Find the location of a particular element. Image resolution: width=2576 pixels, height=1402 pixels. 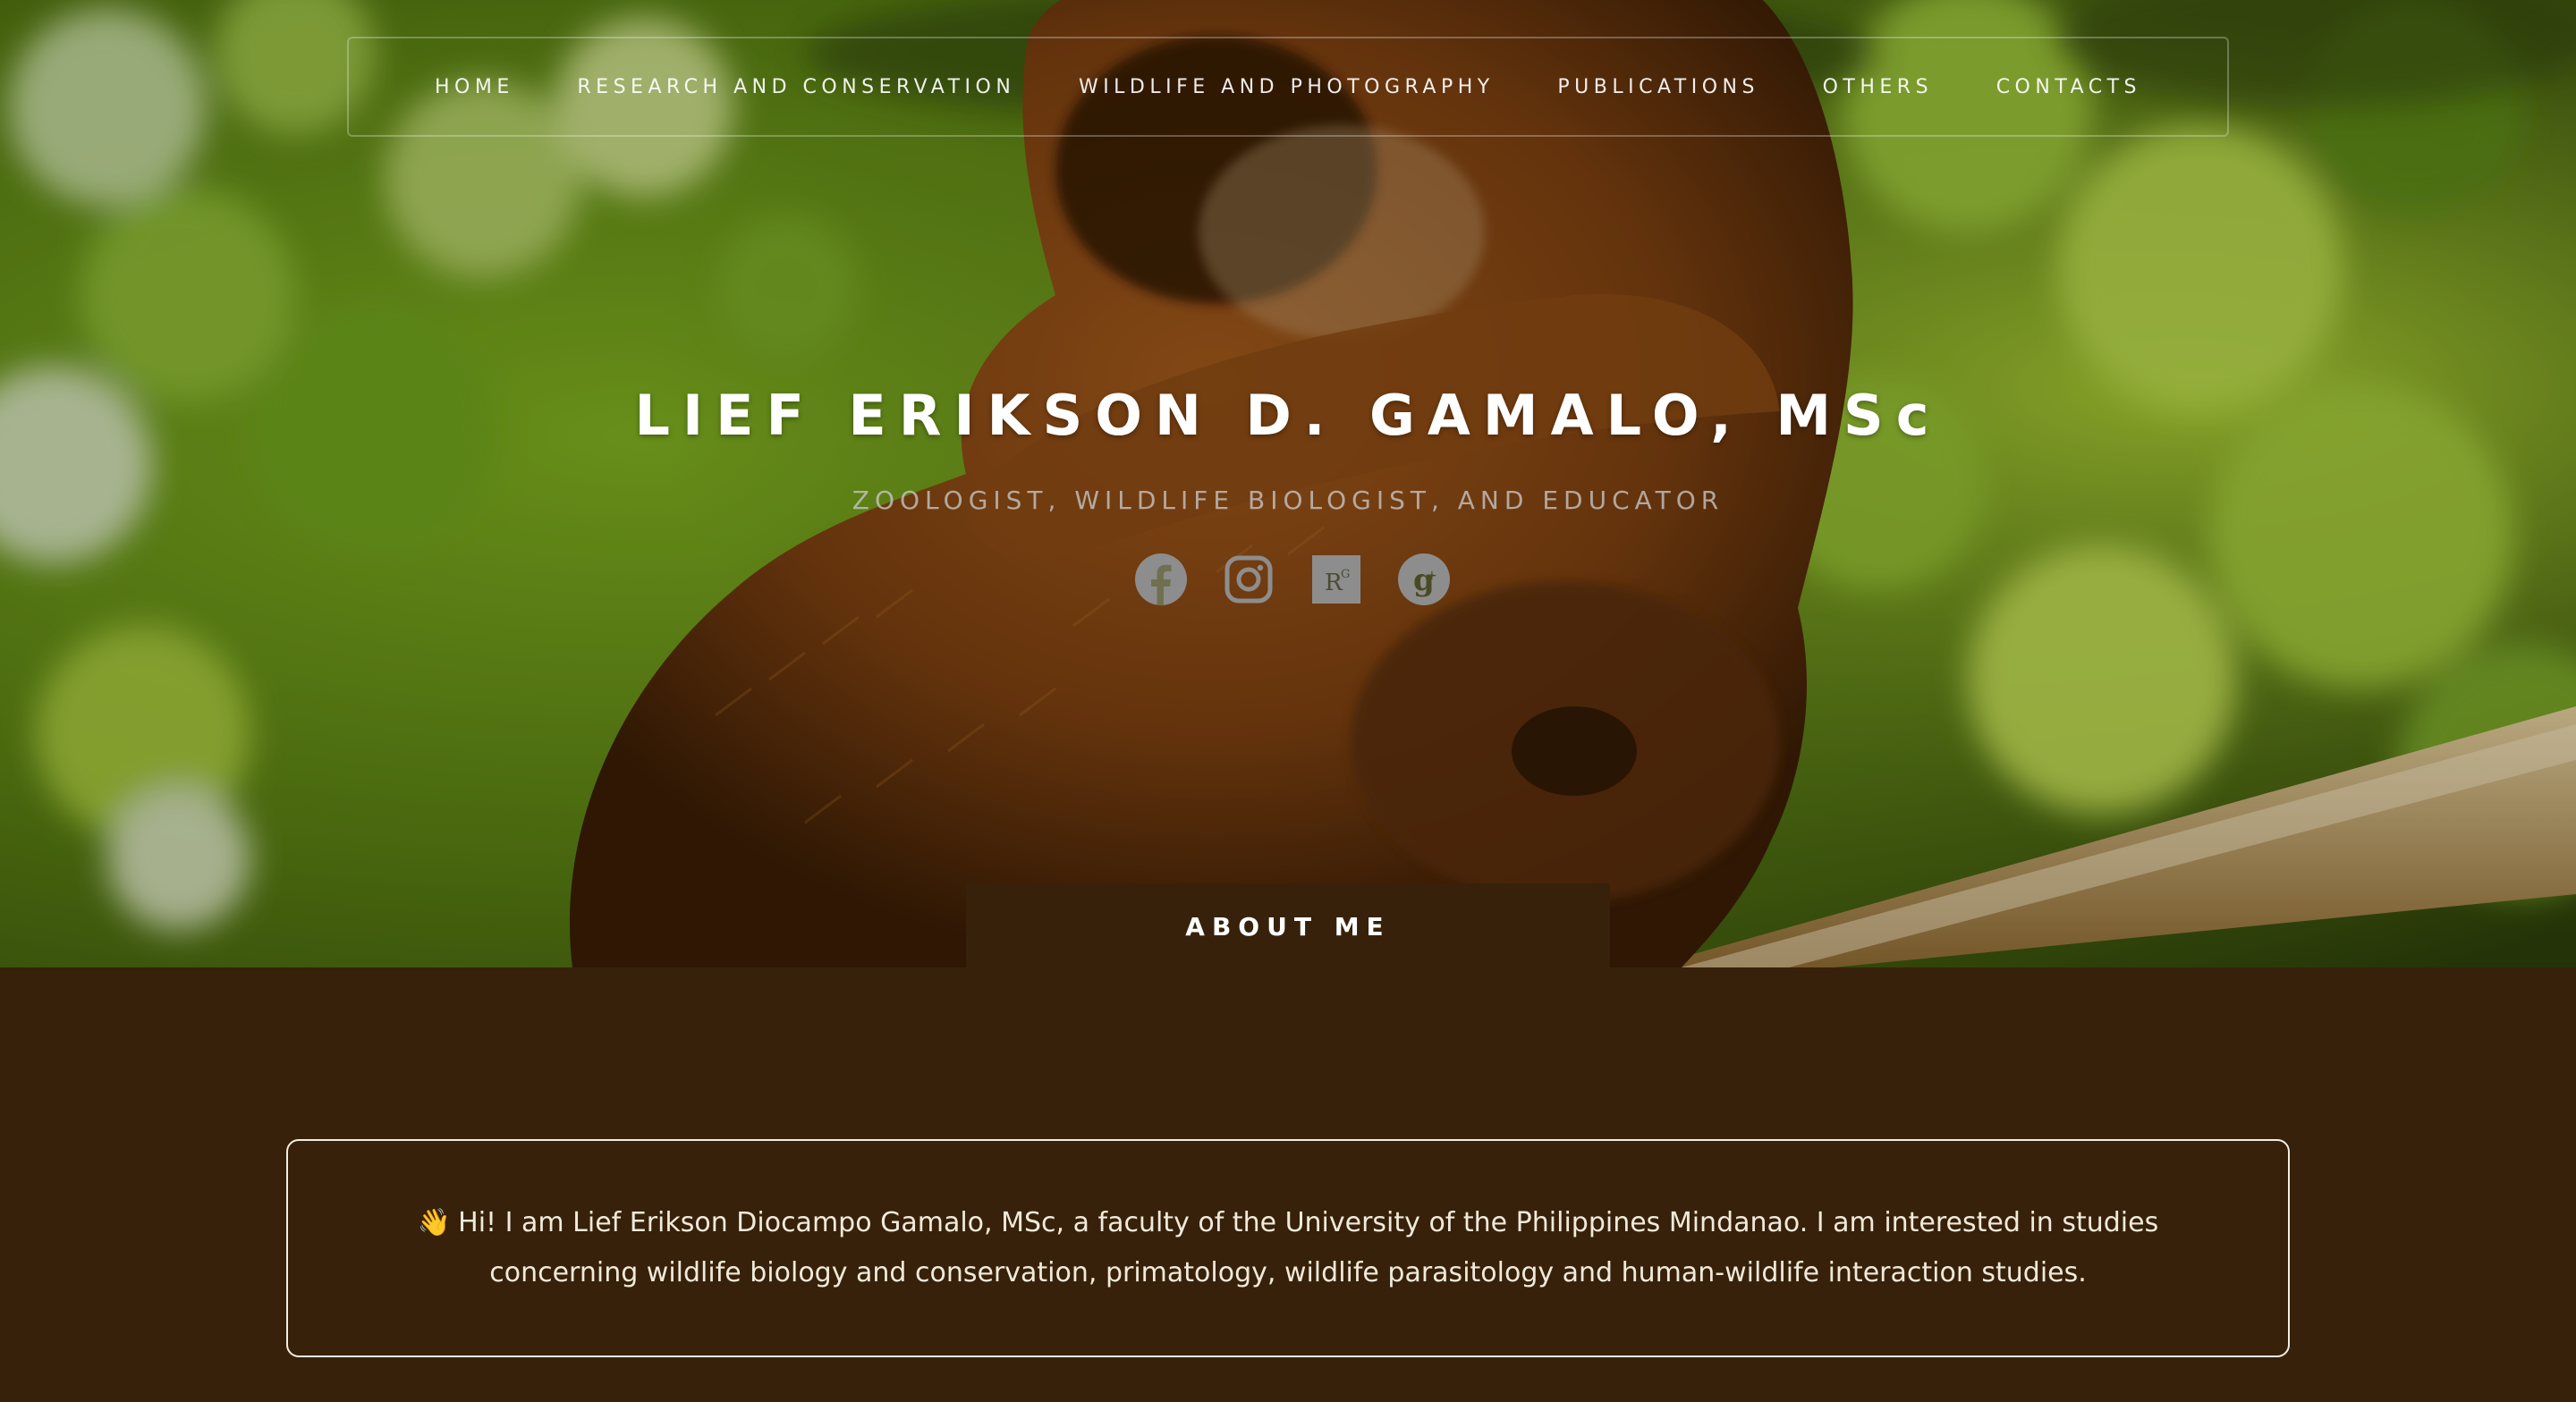

researchgate-icon: R G is located at coordinates (1336, 579).